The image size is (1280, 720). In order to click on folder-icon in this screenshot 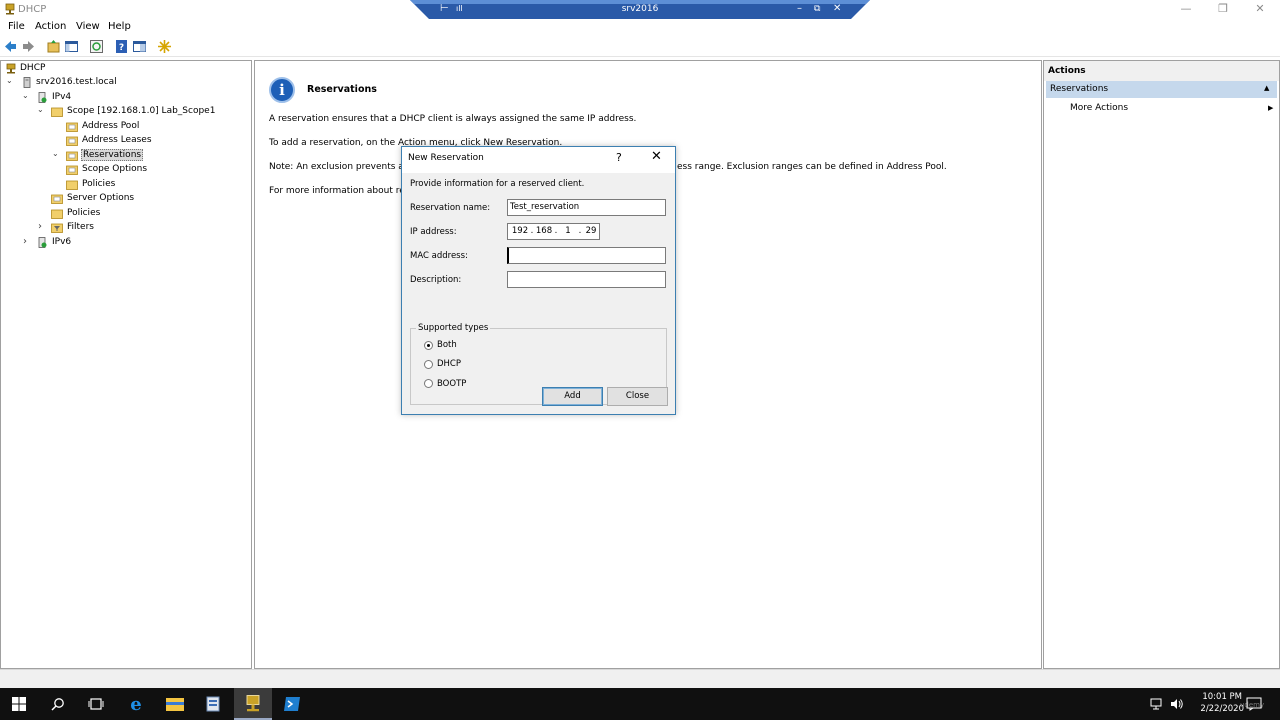, I will do `click(57, 112)`.